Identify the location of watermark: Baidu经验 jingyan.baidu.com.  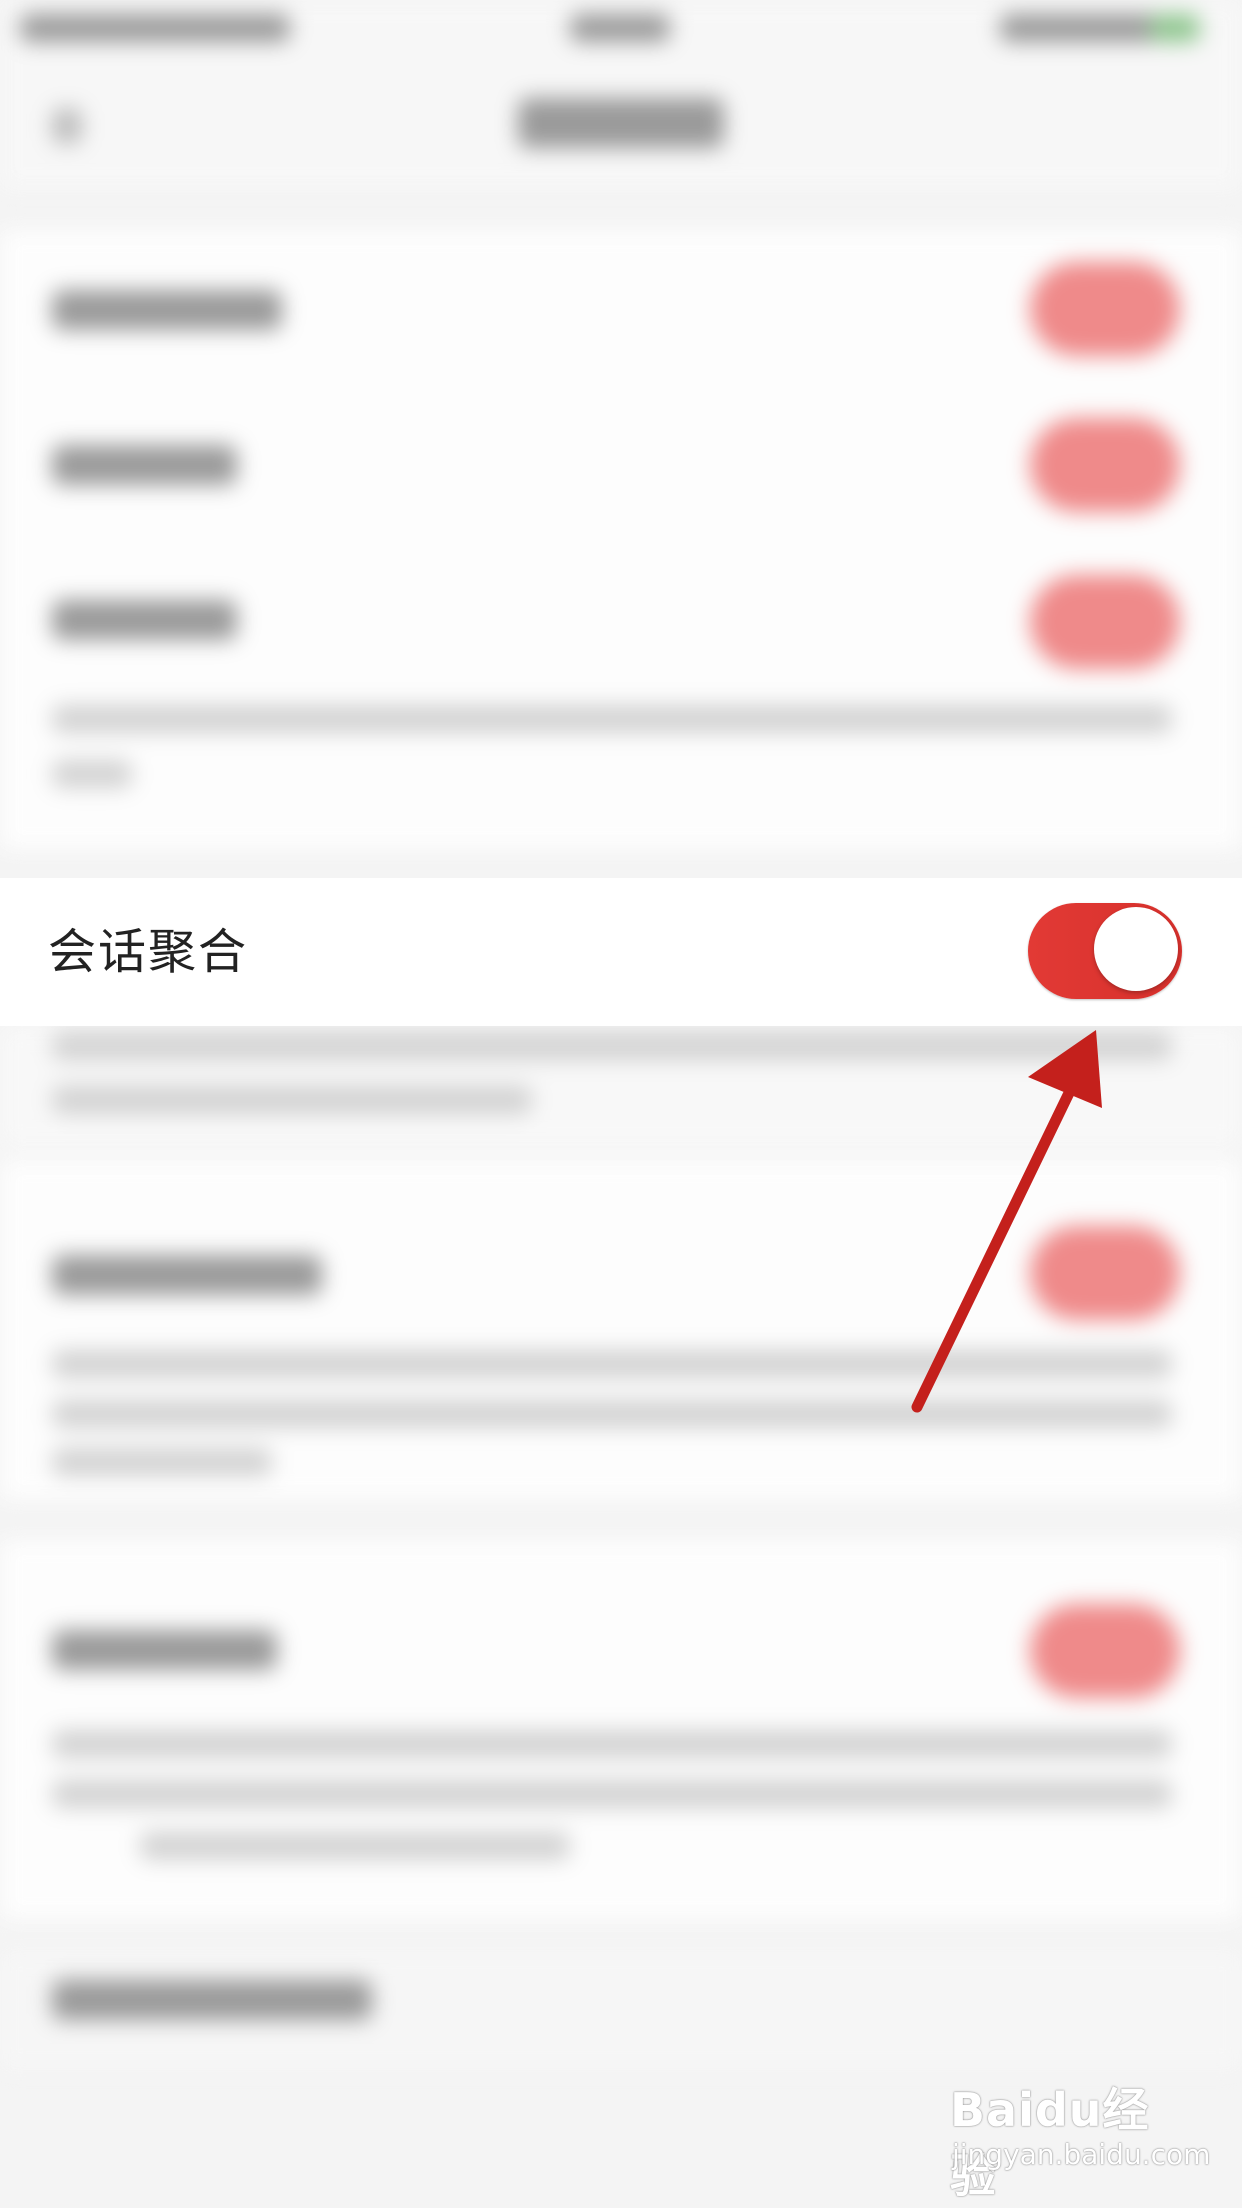
(1080, 2138).